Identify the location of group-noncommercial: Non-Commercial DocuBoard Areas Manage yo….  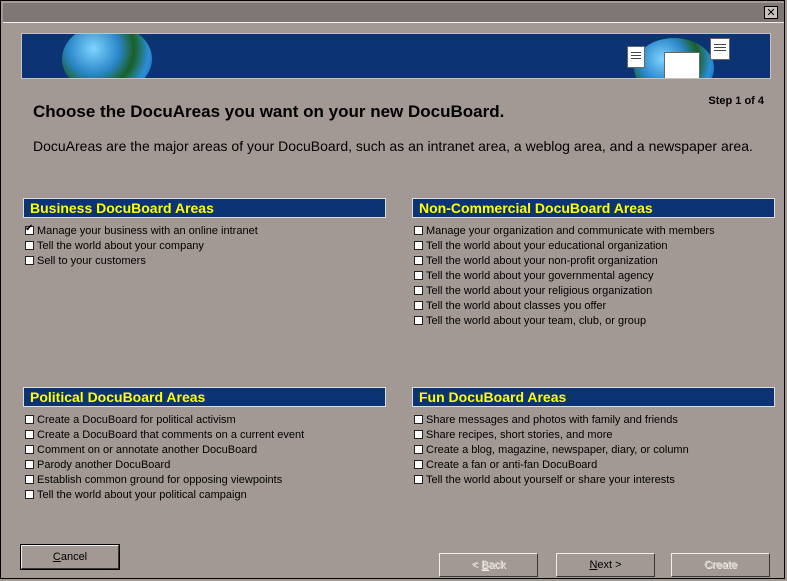
(593, 263).